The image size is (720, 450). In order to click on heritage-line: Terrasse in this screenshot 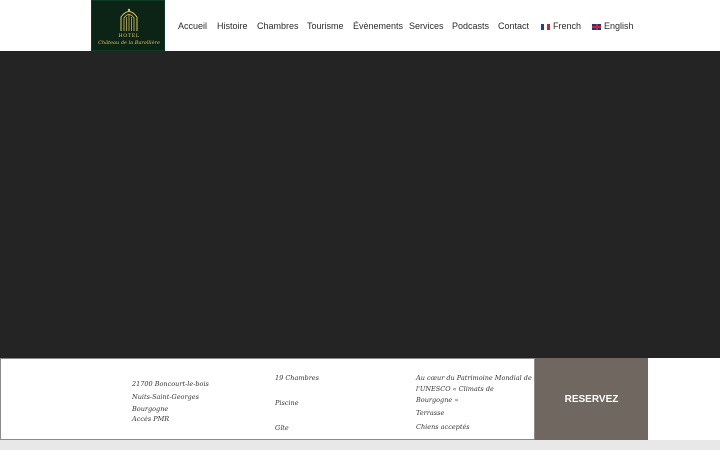, I will do `click(430, 413)`.